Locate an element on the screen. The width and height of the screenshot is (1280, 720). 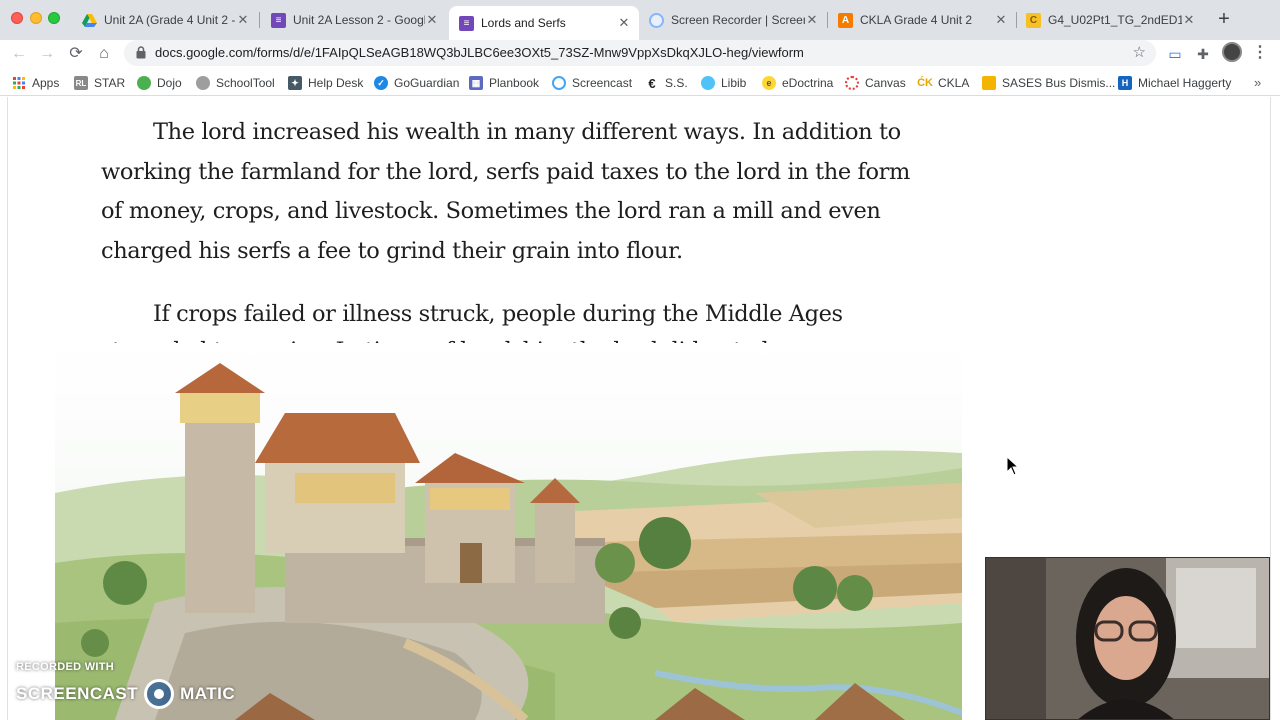
bookmark-canvas: Canvas is located at coordinates (875, 83).